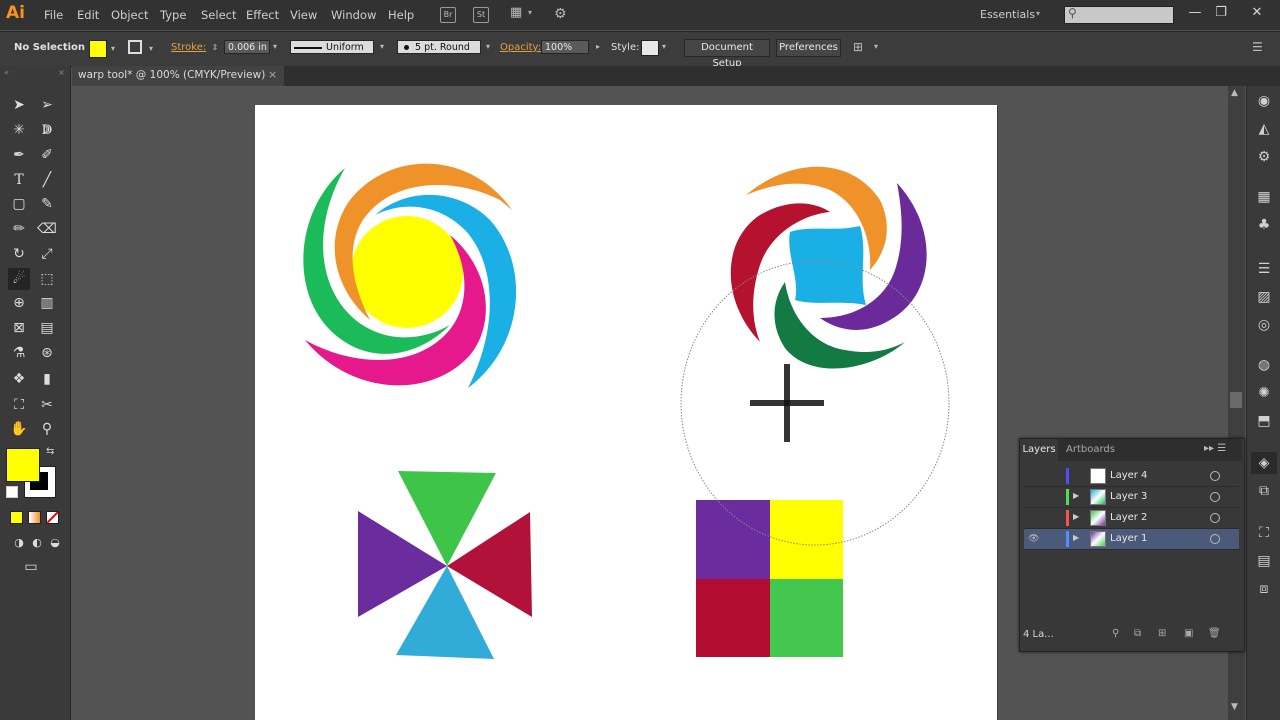 The width and height of the screenshot is (1280, 720). I want to click on appearance-icon: ◍, so click(1264, 365).